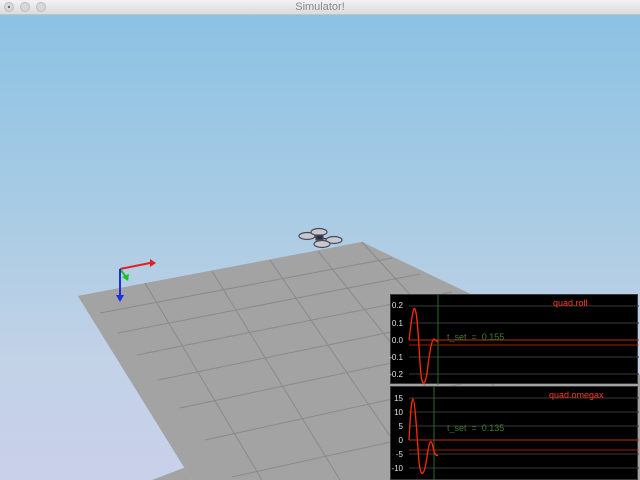 This screenshot has height=480, width=640. I want to click on omegax-plot-canvas, so click(523, 433).